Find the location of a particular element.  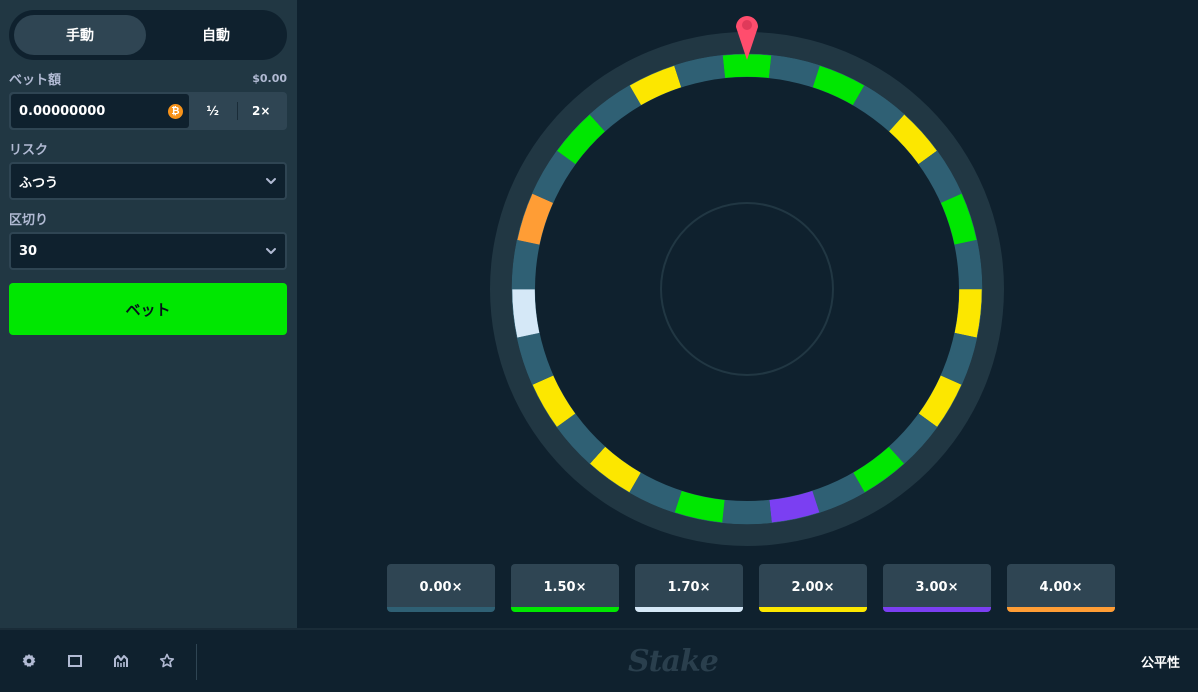

risk-value: ふつう is located at coordinates (39, 183).